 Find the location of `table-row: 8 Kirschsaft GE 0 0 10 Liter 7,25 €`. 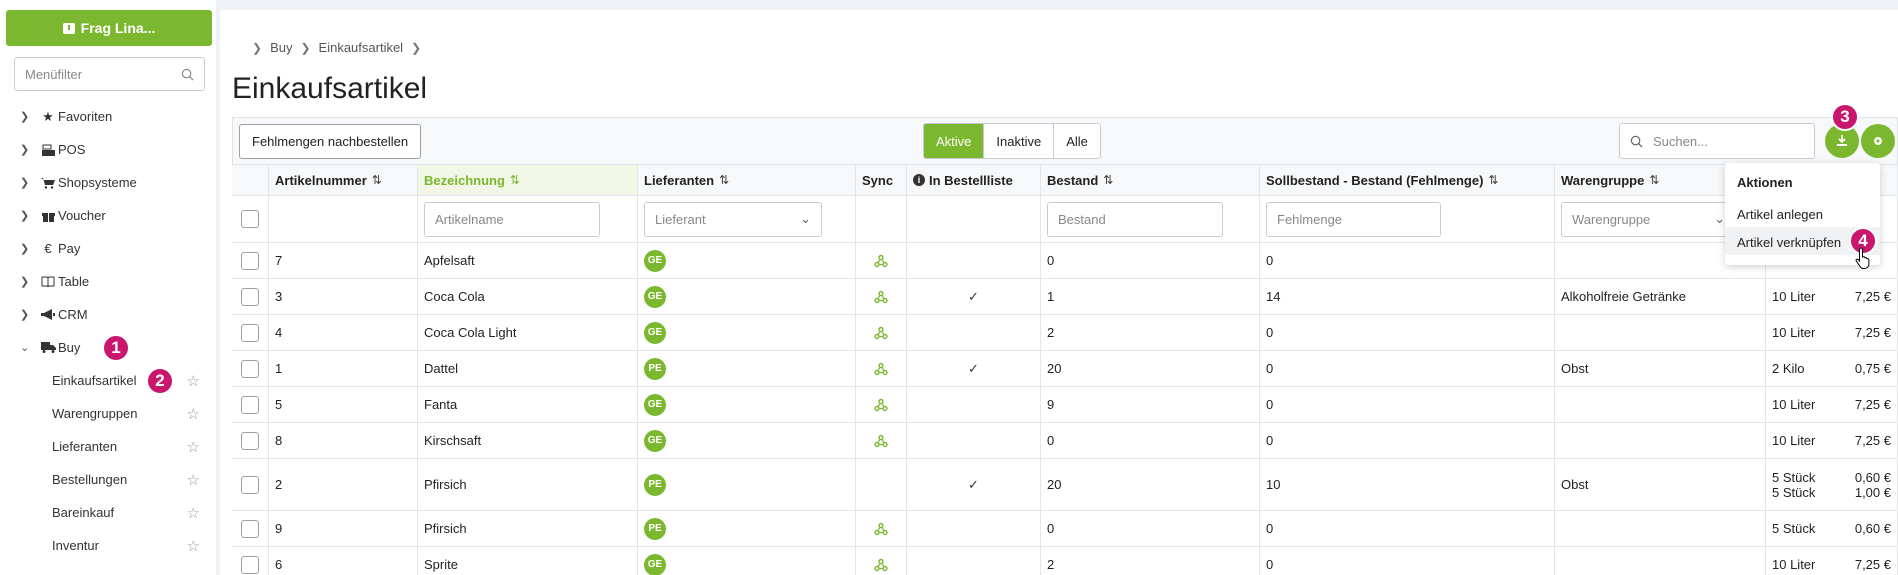

table-row: 8 Kirschsaft GE 0 0 10 Liter 7,25 € is located at coordinates (1065, 441).